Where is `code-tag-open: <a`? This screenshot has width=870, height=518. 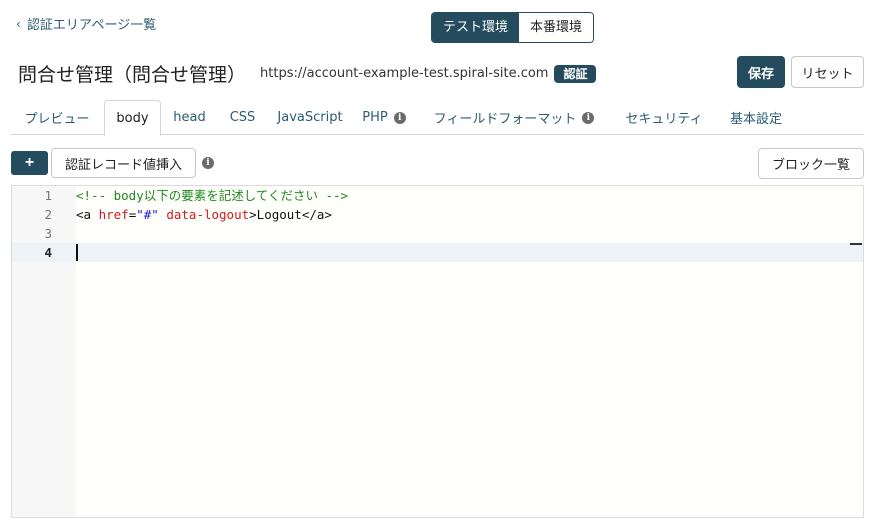
code-tag-open: <a is located at coordinates (84, 214).